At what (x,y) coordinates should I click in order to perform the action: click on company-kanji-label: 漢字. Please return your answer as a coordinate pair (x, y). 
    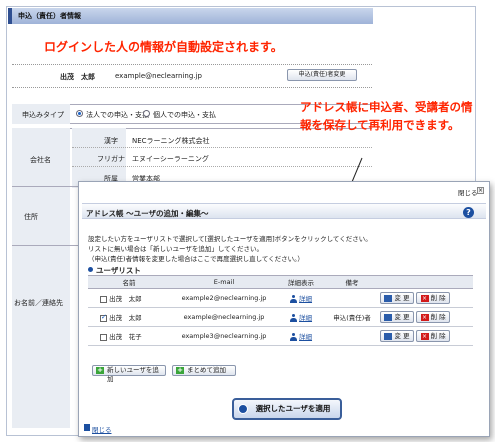
    Looking at the image, I should click on (111, 141).